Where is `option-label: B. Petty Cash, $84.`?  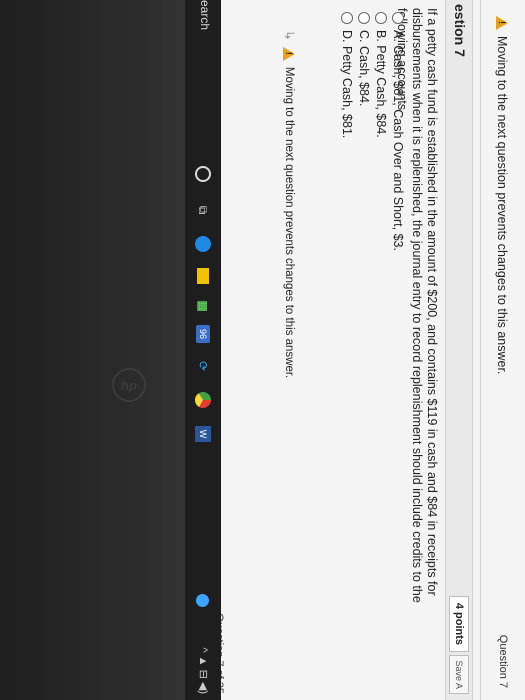
option-label: B. Petty Cash, $84. is located at coordinates (381, 84).